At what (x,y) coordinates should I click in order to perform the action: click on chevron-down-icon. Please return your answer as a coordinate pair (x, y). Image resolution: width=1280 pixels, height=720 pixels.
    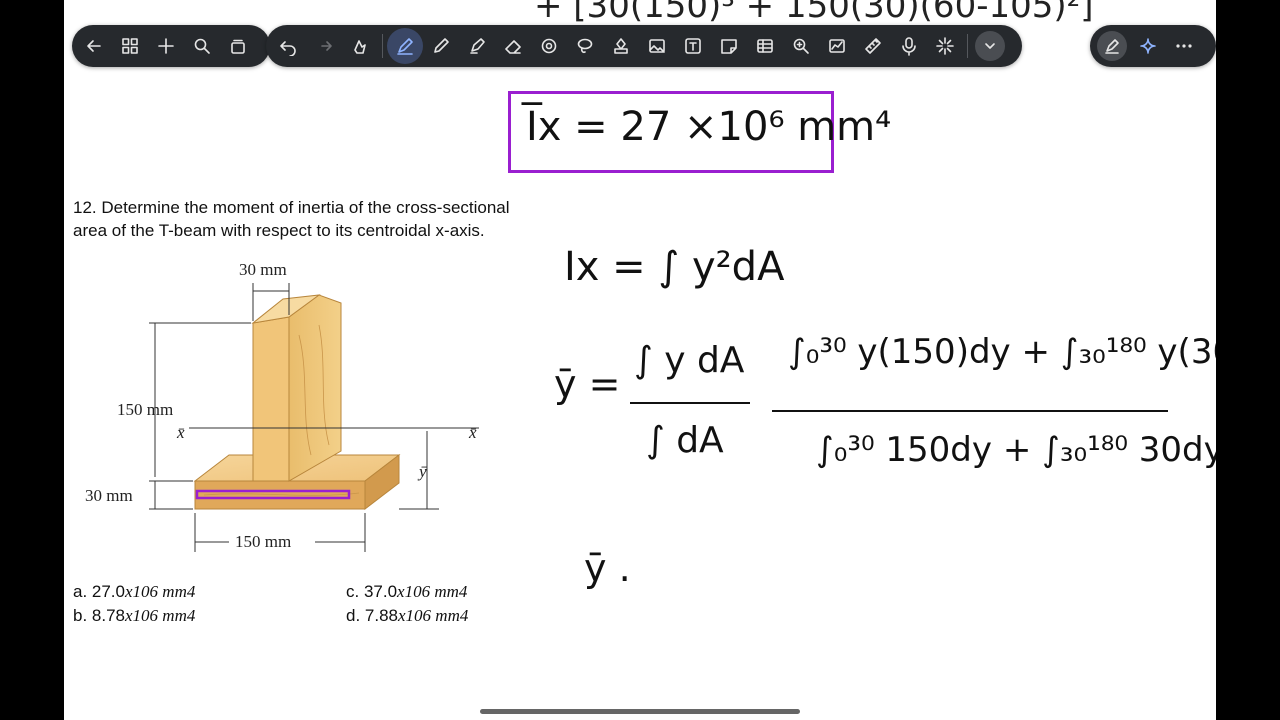
    Looking at the image, I should click on (990, 46).